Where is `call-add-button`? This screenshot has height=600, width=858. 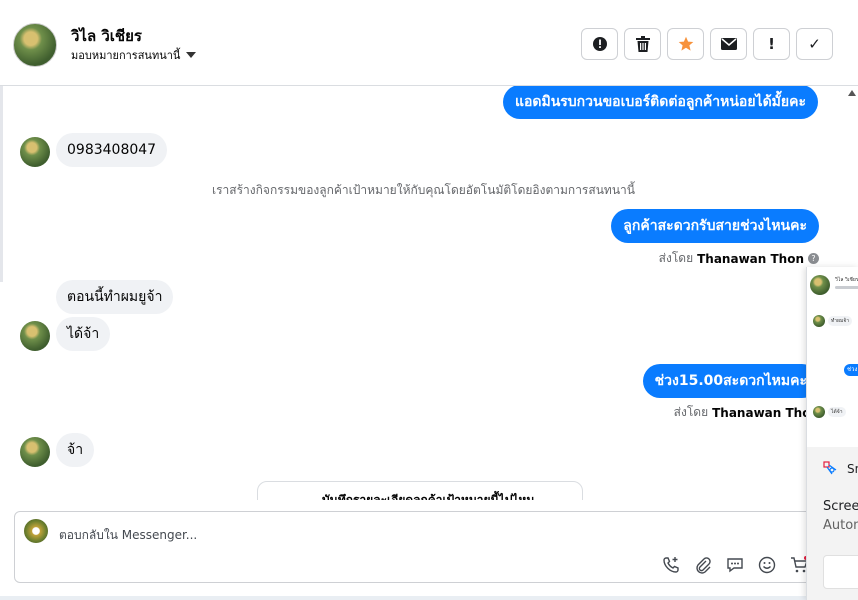 call-add-button is located at coordinates (671, 565).